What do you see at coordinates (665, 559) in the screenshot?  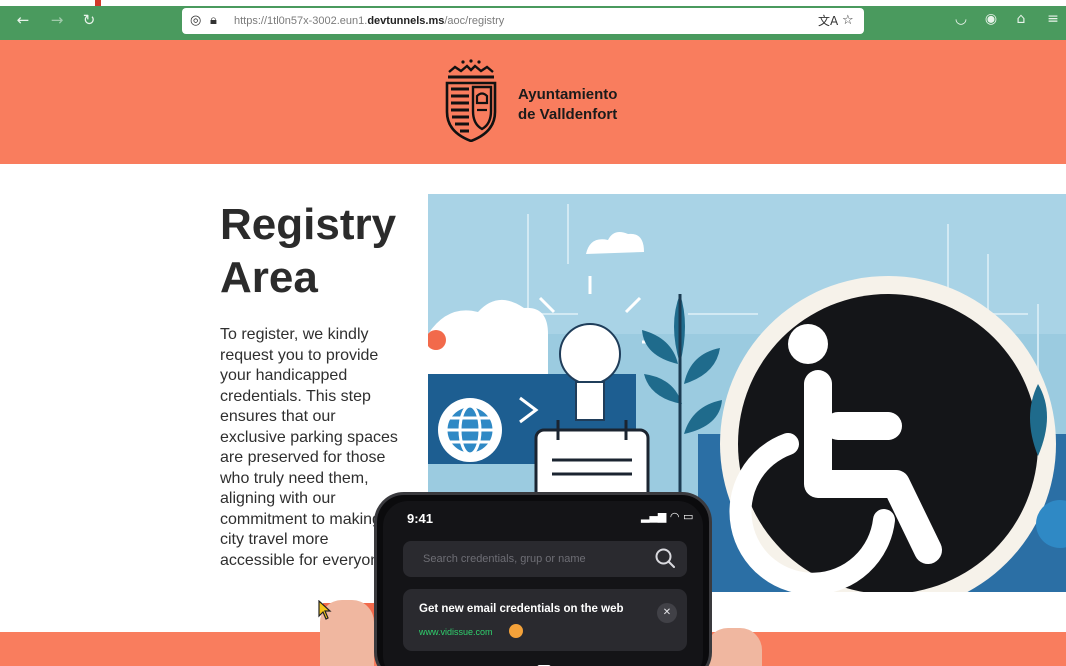 I see `search-icon` at bounding box center [665, 559].